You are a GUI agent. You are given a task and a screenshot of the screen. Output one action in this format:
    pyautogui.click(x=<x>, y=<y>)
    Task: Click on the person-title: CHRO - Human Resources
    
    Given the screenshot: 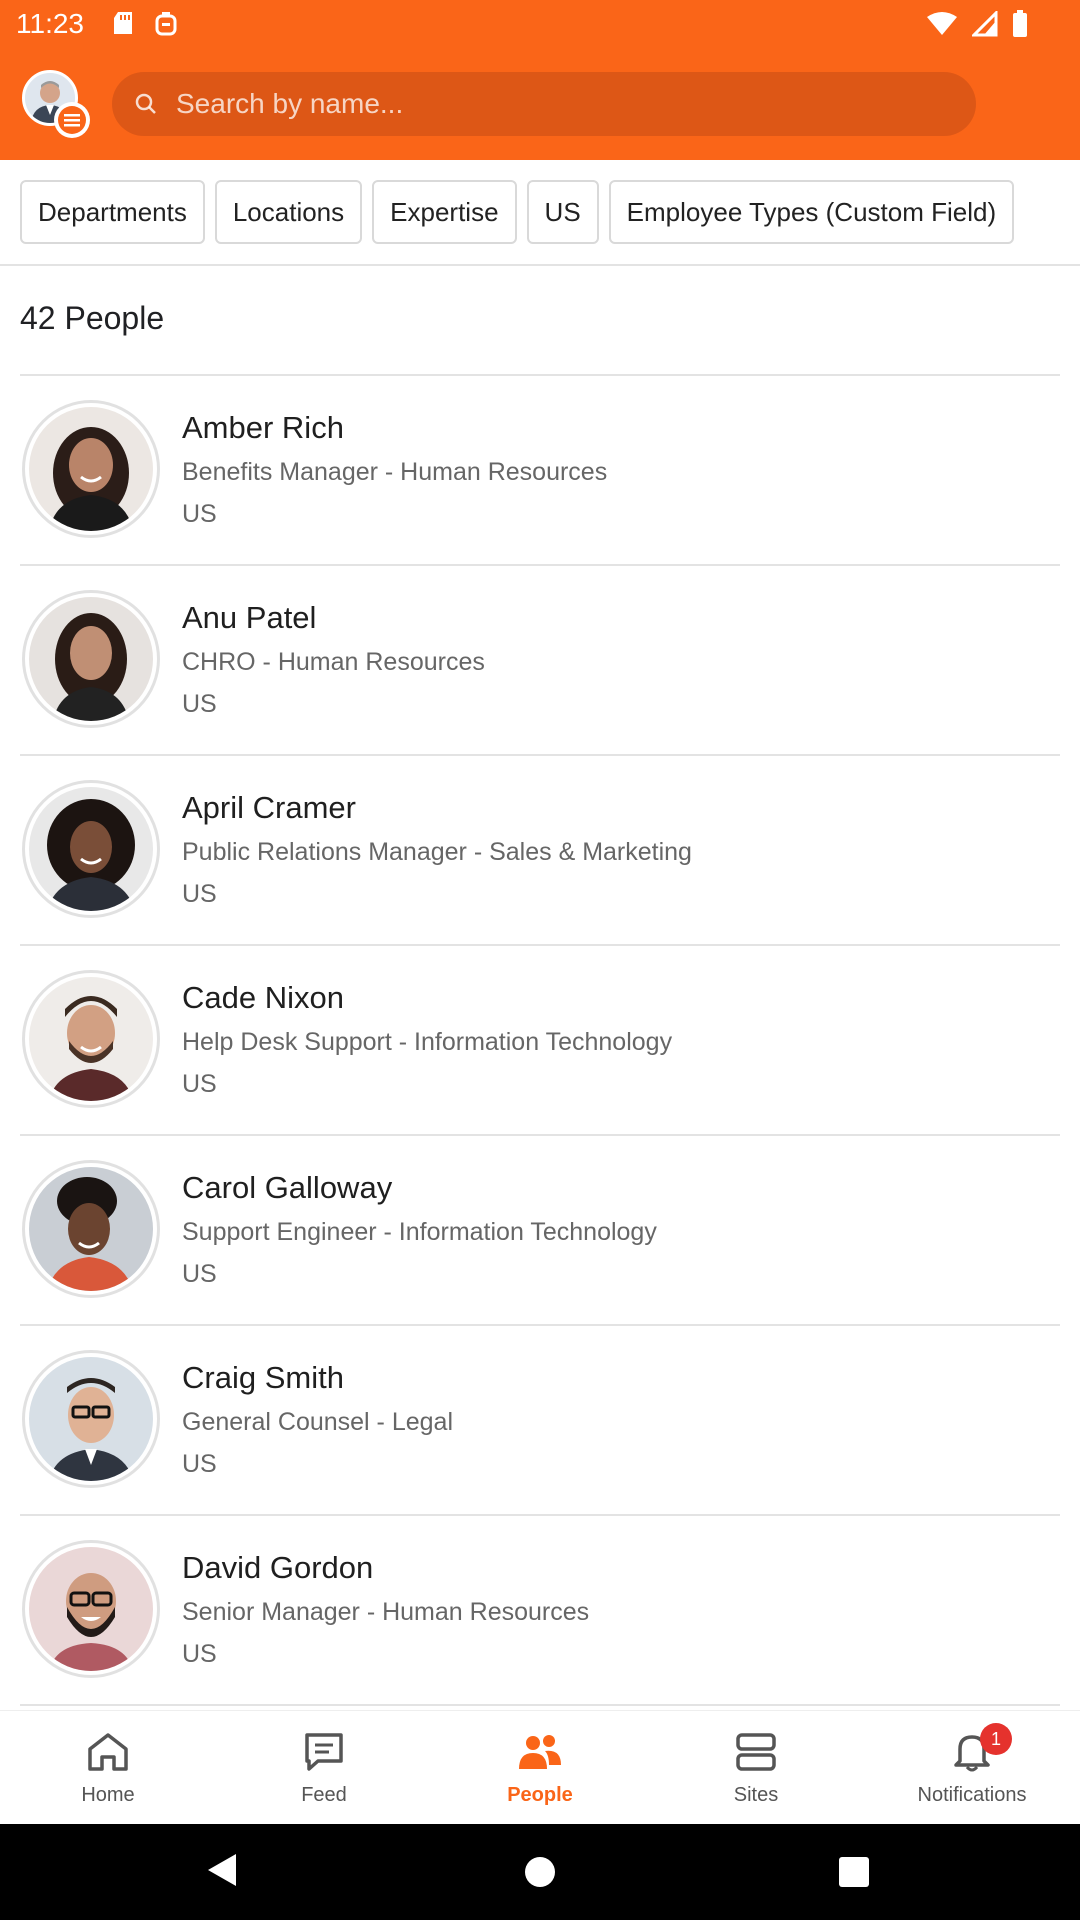 What is the action you would take?
    pyautogui.click(x=333, y=662)
    